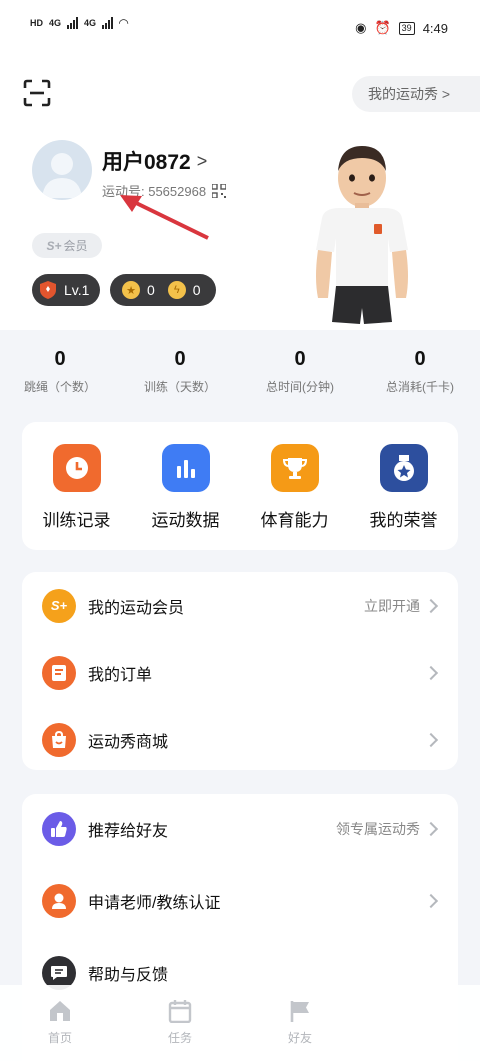  I want to click on bottom-nav: 首页 任务 好友, so click(240, 1023).